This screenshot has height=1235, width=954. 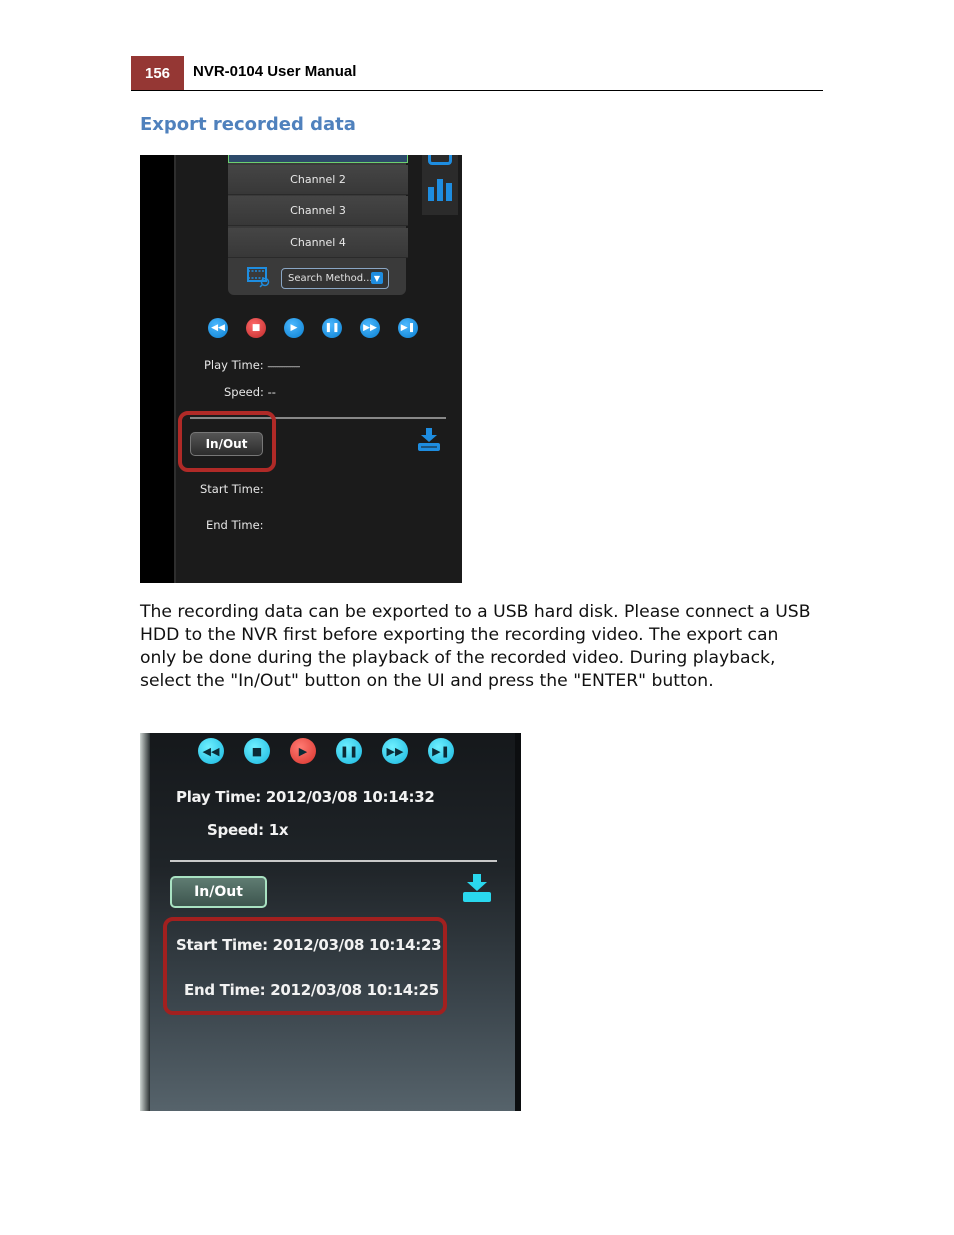 I want to click on play-time-row: Play Time: -----------------, so click(x=252, y=365).